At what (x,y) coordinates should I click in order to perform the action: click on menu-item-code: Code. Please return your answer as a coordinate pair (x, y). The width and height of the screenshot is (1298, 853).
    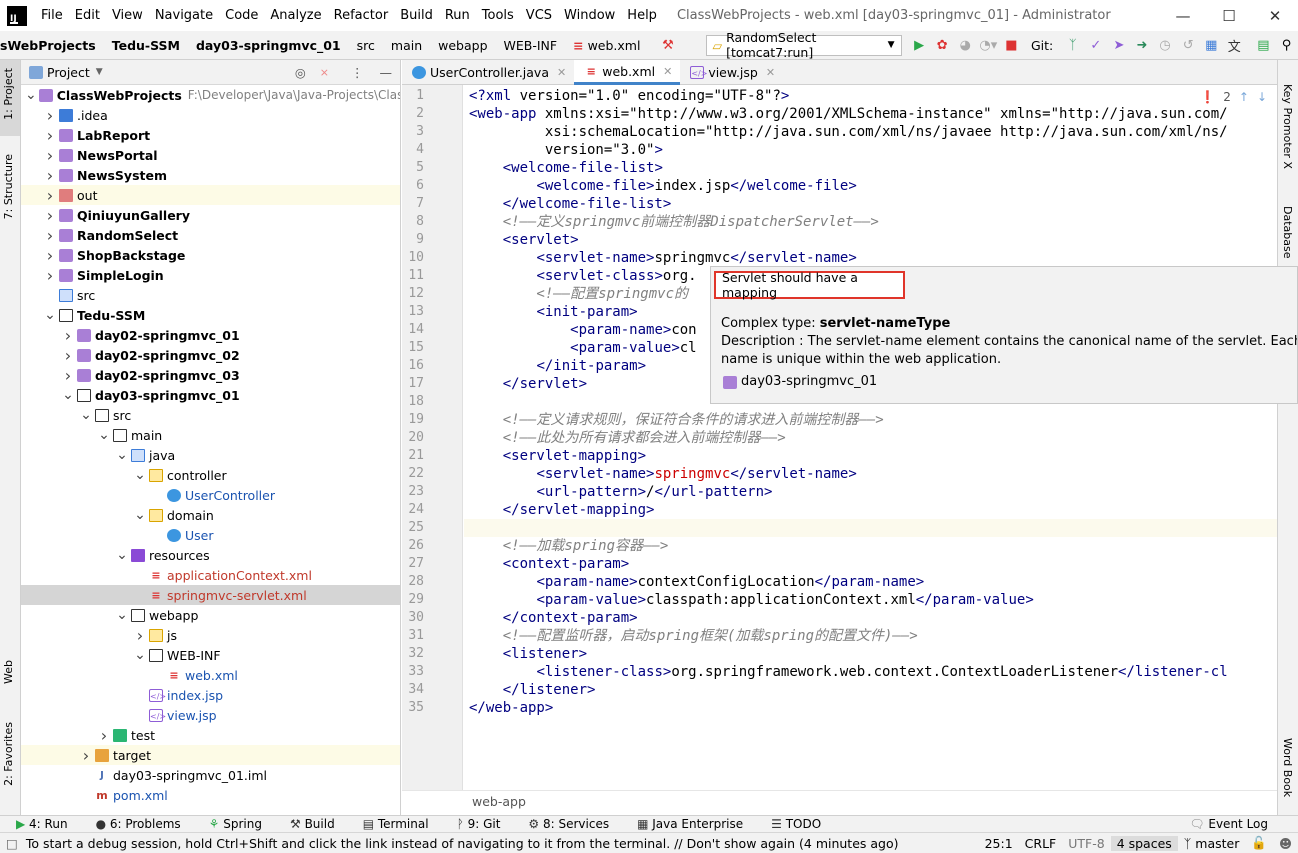
    Looking at the image, I should click on (241, 15).